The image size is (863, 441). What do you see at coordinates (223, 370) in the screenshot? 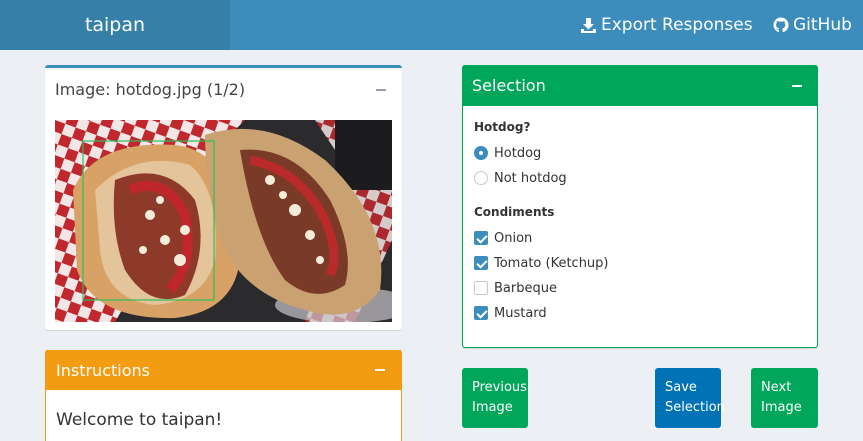
I see `instructions-box-header: Instructions` at bounding box center [223, 370].